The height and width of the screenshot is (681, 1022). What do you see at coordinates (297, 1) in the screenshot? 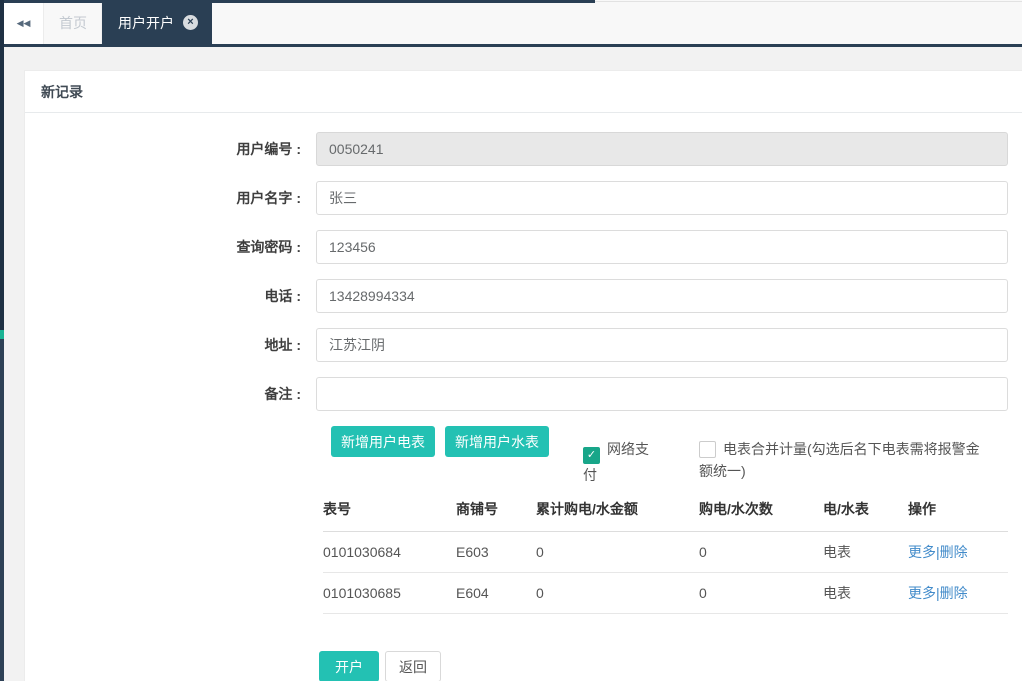
I see `header-top-strip` at bounding box center [297, 1].